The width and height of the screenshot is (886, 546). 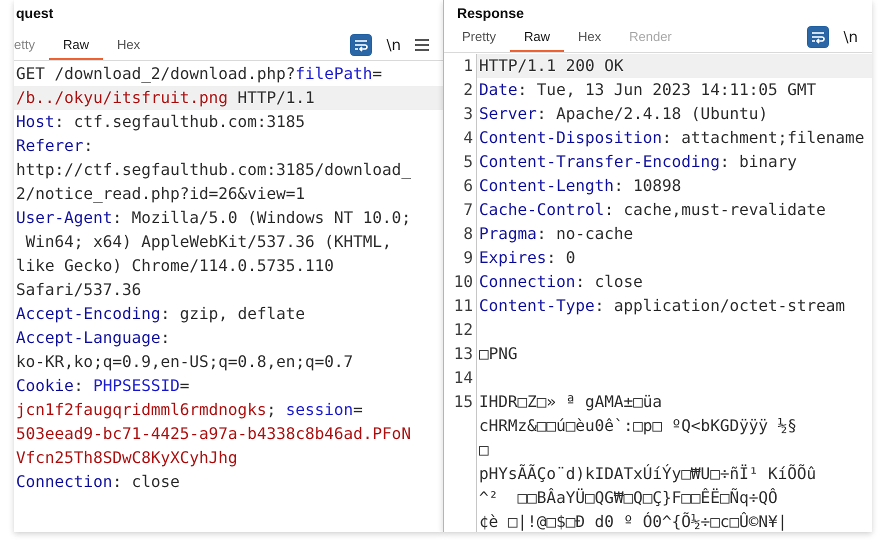 What do you see at coordinates (463, 401) in the screenshot?
I see `line-number: 15` at bounding box center [463, 401].